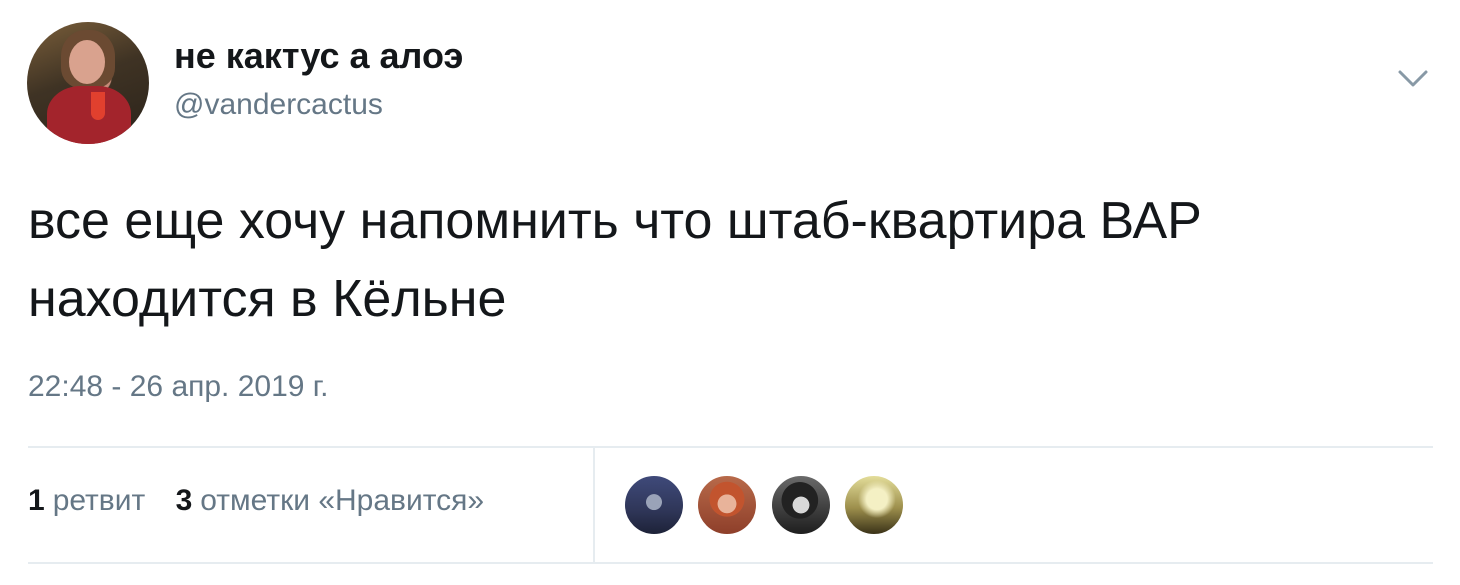 Image resolution: width=1460 pixels, height=585 pixels. What do you see at coordinates (178, 387) in the screenshot?
I see `tweet-timestamp: 22:48 - 26 апр. 2019 г.` at bounding box center [178, 387].